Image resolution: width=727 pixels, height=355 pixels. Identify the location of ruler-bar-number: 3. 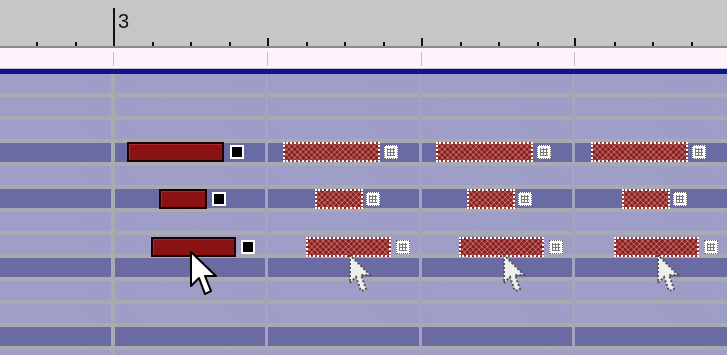
(124, 22).